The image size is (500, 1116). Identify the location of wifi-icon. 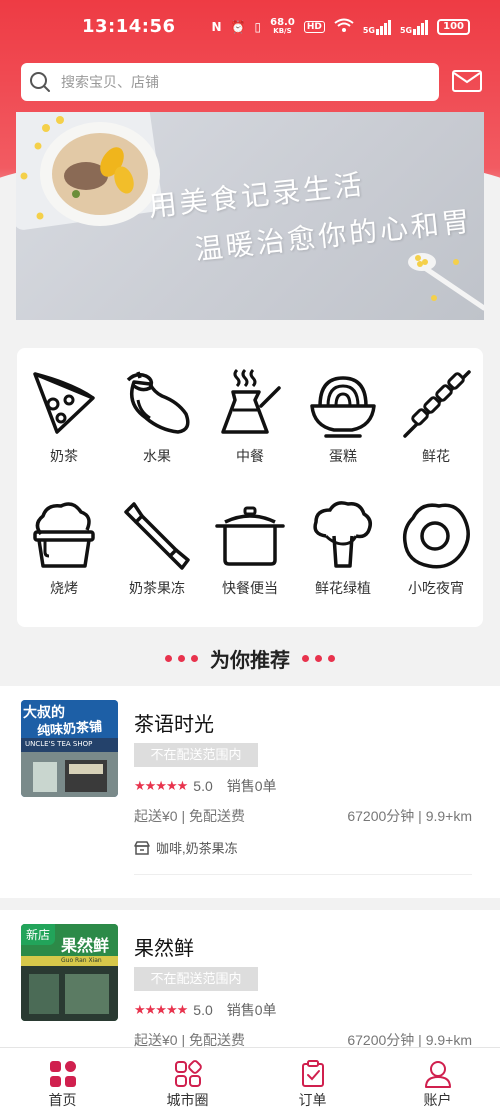
(344, 27).